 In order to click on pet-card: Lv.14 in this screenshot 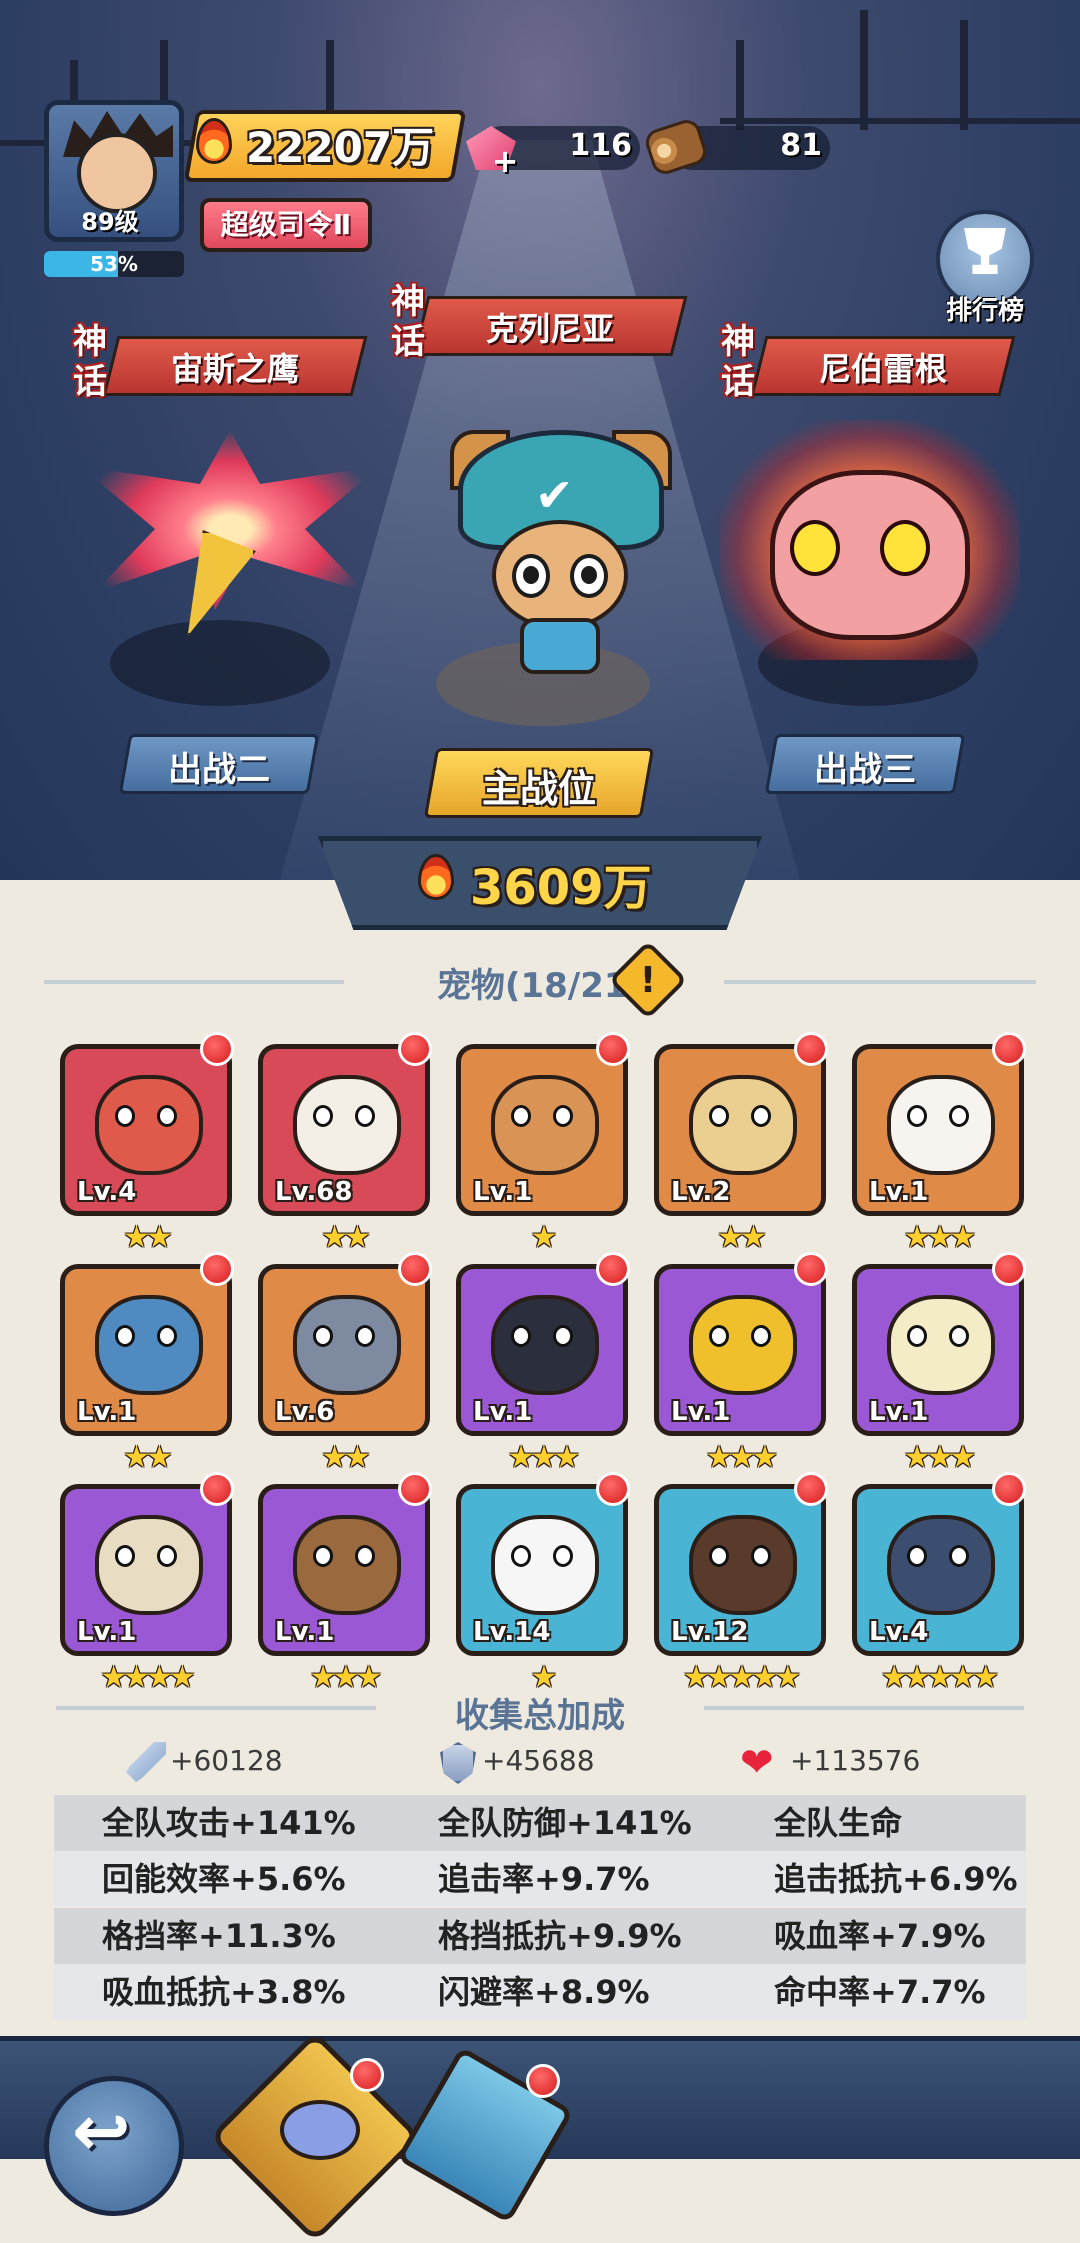, I will do `click(542, 1570)`.